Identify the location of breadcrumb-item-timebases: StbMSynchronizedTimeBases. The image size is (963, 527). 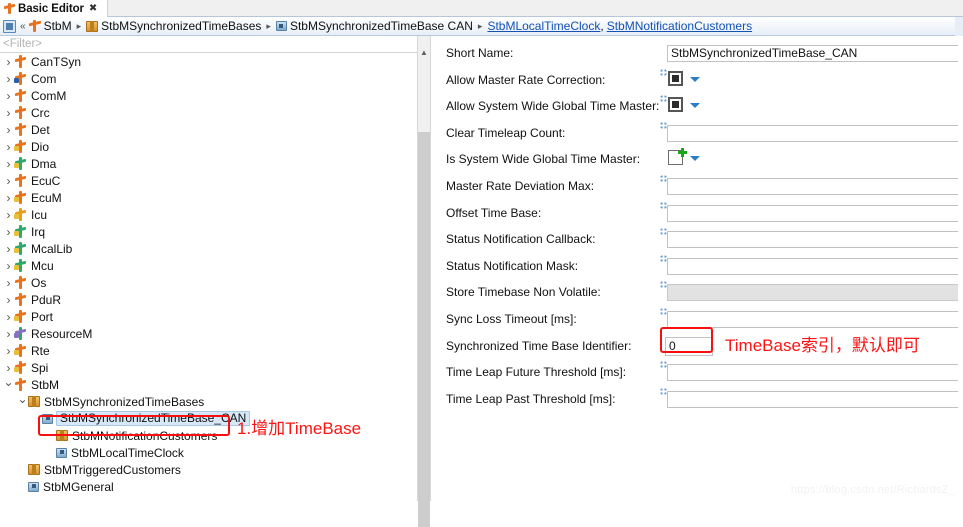
(173, 26).